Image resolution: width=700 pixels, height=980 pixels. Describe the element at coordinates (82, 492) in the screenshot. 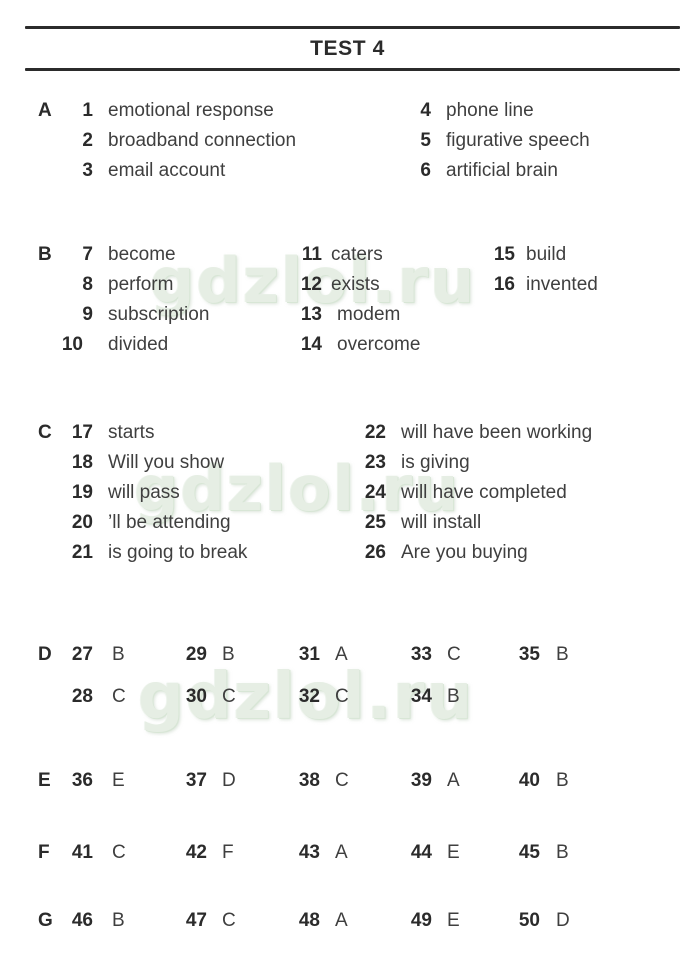

I see `item-number: 19` at that location.